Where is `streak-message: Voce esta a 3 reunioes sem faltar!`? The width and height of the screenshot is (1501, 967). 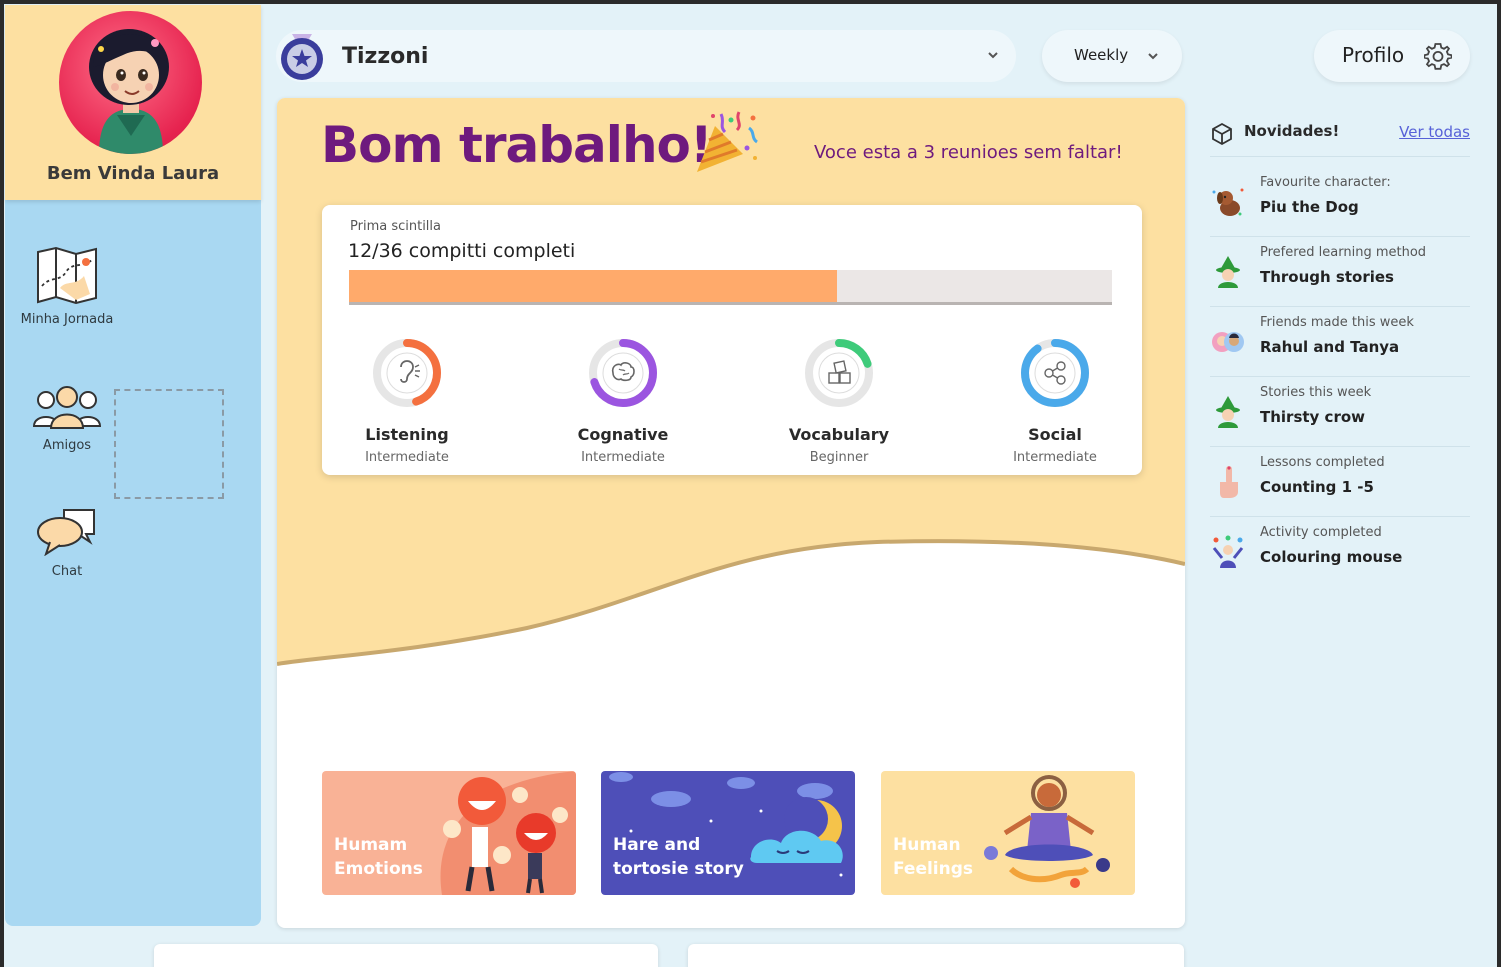
streak-message: Voce esta a 3 reunioes sem faltar! is located at coordinates (968, 152).